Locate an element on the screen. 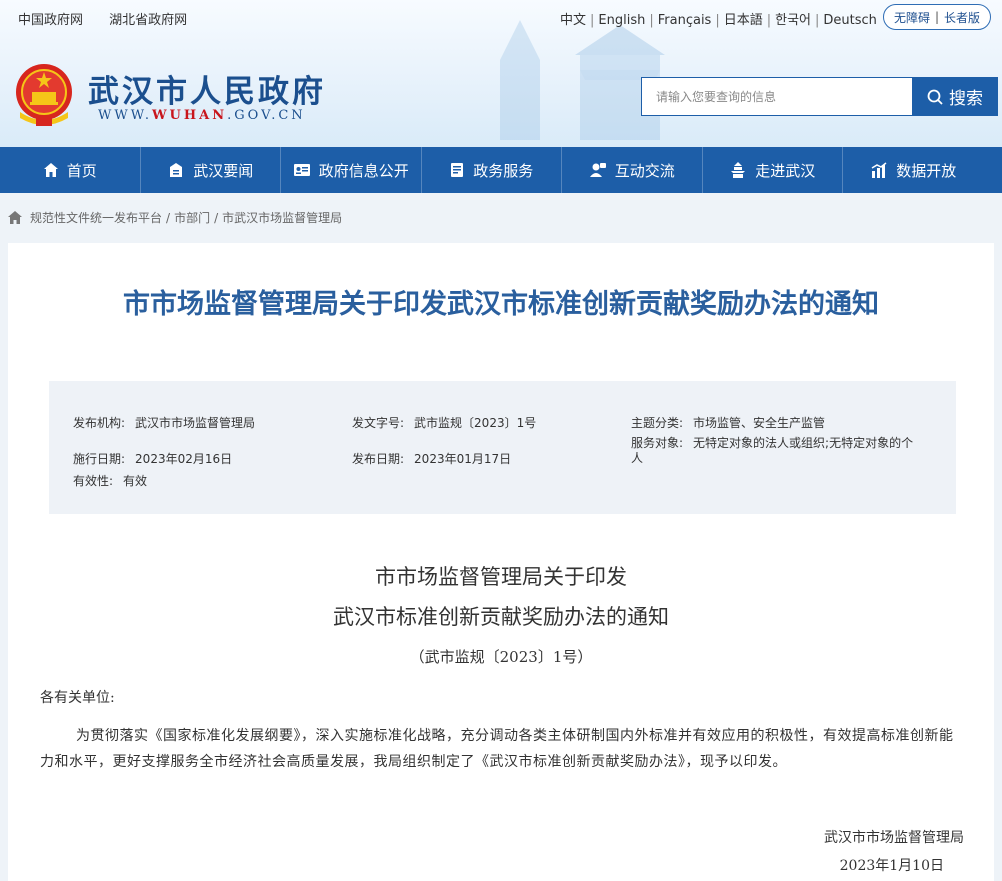 The image size is (1002, 881). document-title-line1: 市市场监督管理局关于印发 is located at coordinates (501, 577).